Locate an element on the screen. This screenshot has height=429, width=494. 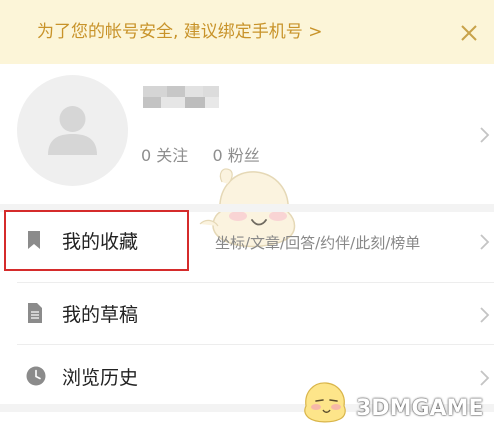
watermark-text: 3DMGAME is located at coordinates (420, 408).